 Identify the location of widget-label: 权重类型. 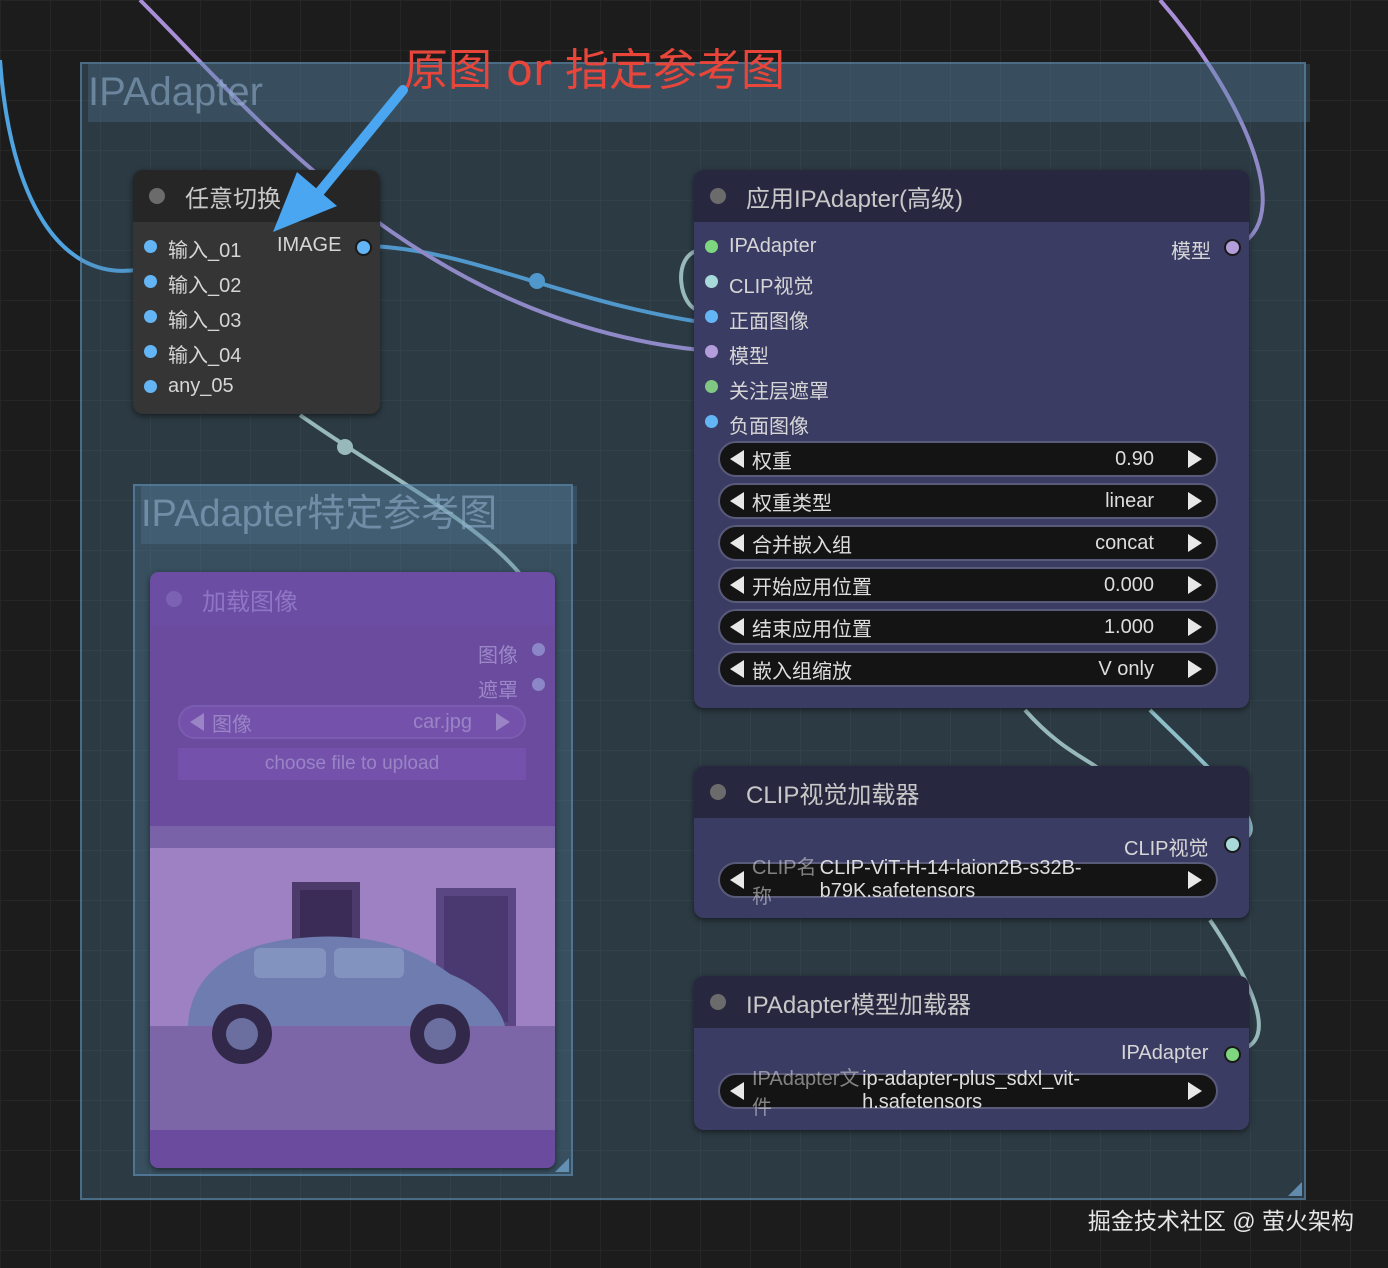
(792, 503).